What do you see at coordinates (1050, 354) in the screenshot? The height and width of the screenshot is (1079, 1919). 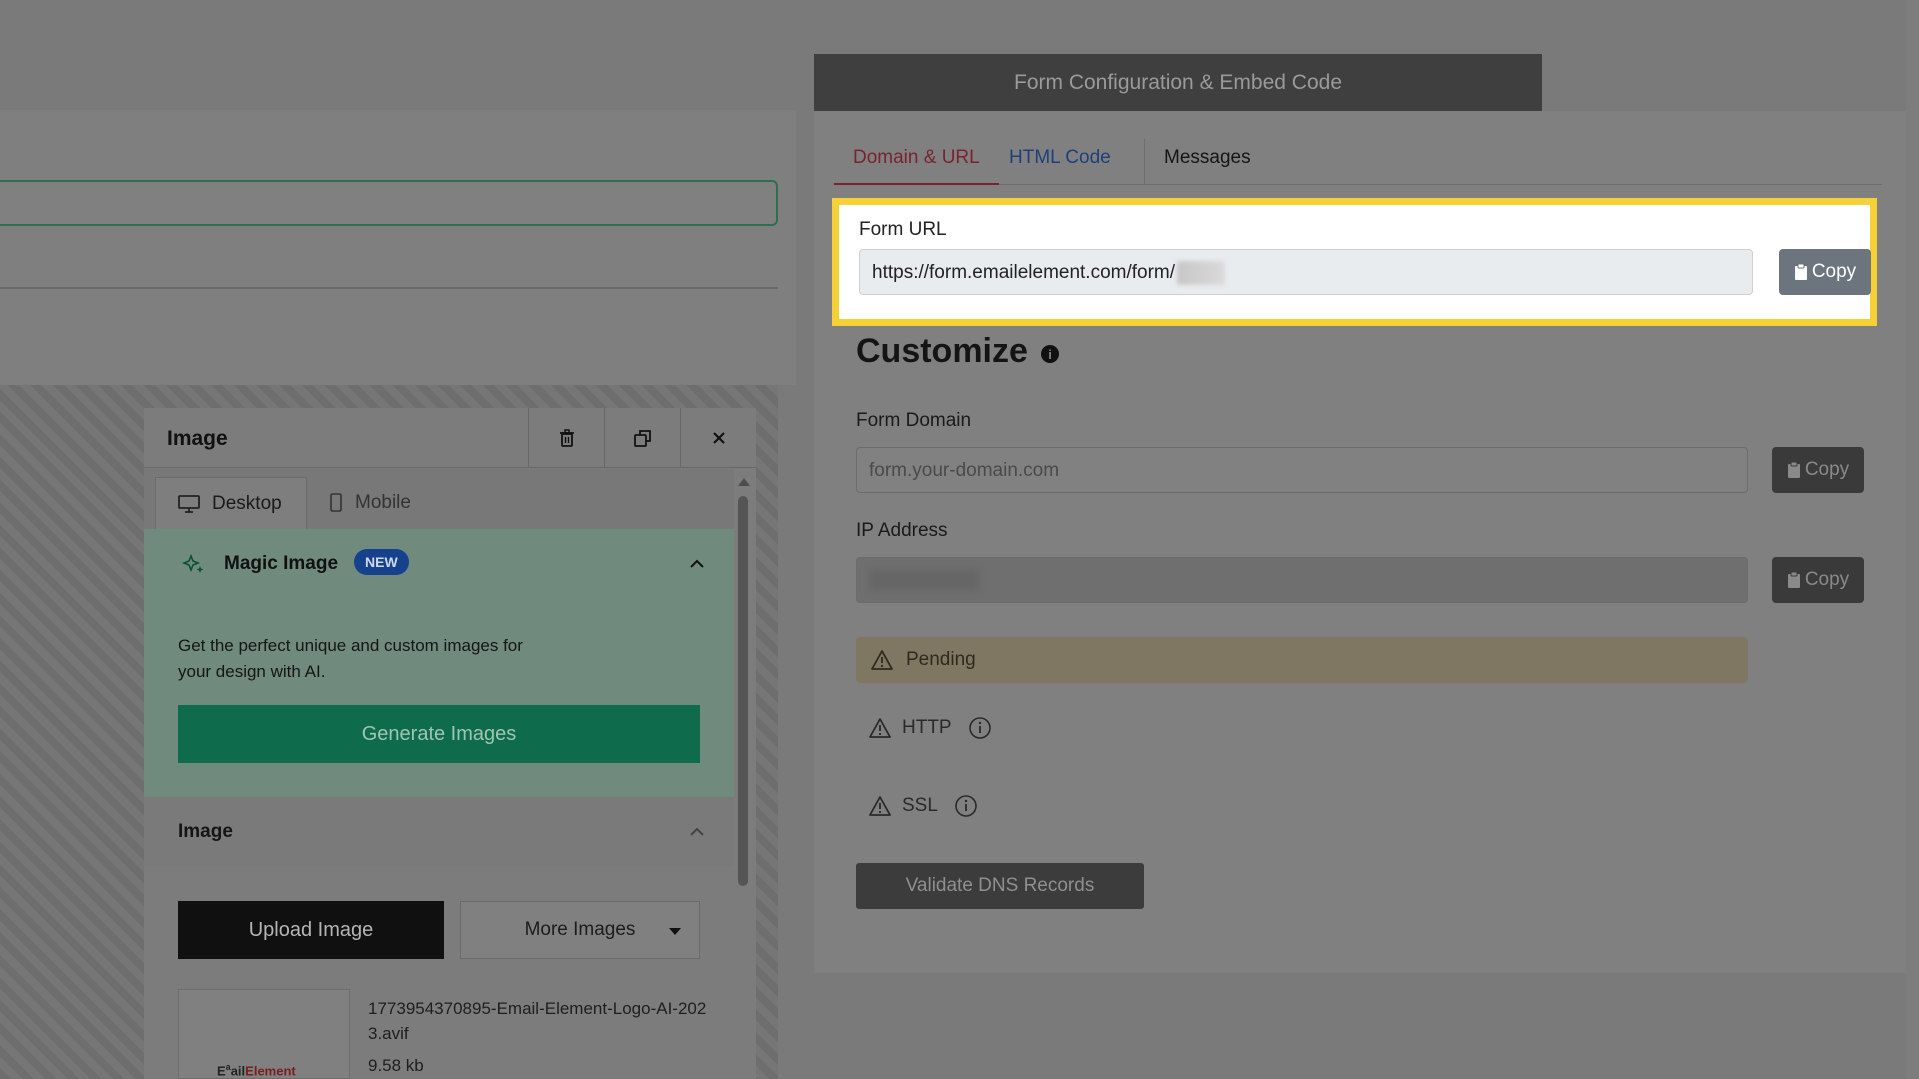 I see `info-icon: i` at bounding box center [1050, 354].